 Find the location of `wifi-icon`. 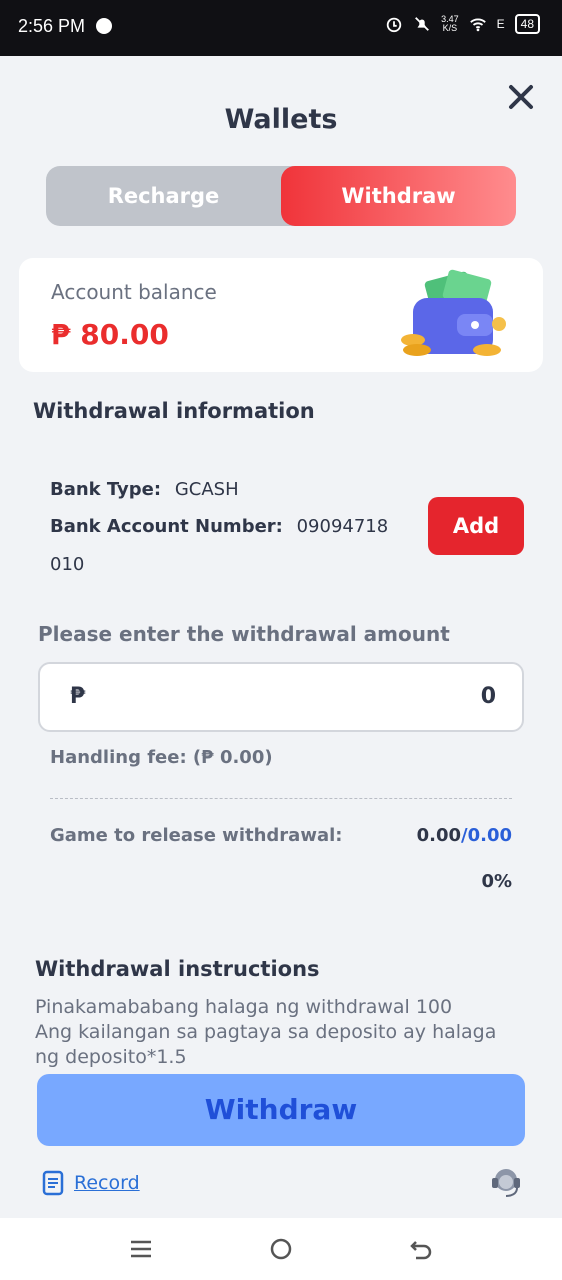

wifi-icon is located at coordinates (477, 25).